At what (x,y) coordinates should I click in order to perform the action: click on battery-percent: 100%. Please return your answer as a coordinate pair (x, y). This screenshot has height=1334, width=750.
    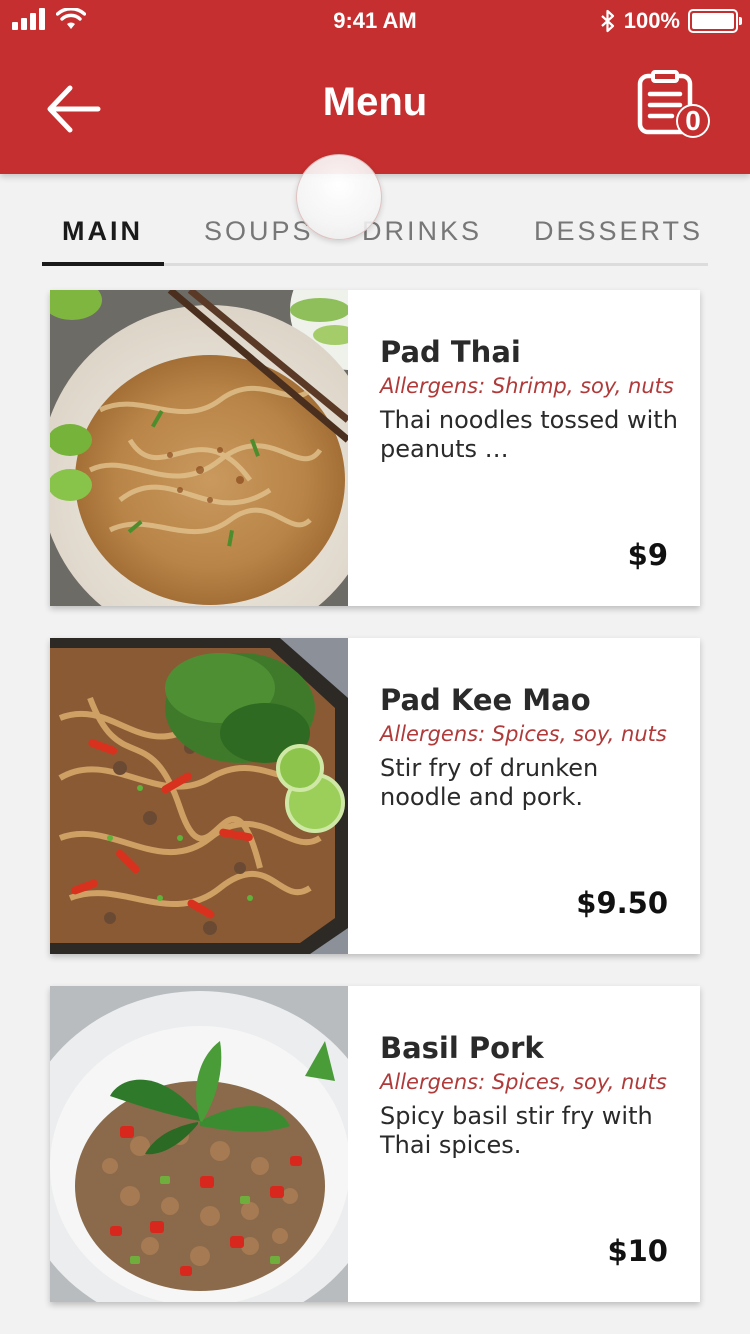
    Looking at the image, I should click on (651, 20).